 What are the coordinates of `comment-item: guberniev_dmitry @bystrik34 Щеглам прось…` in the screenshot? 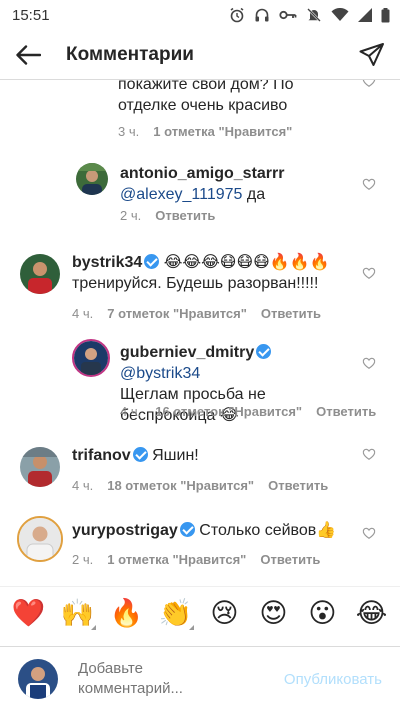 It's located at (200, 379).